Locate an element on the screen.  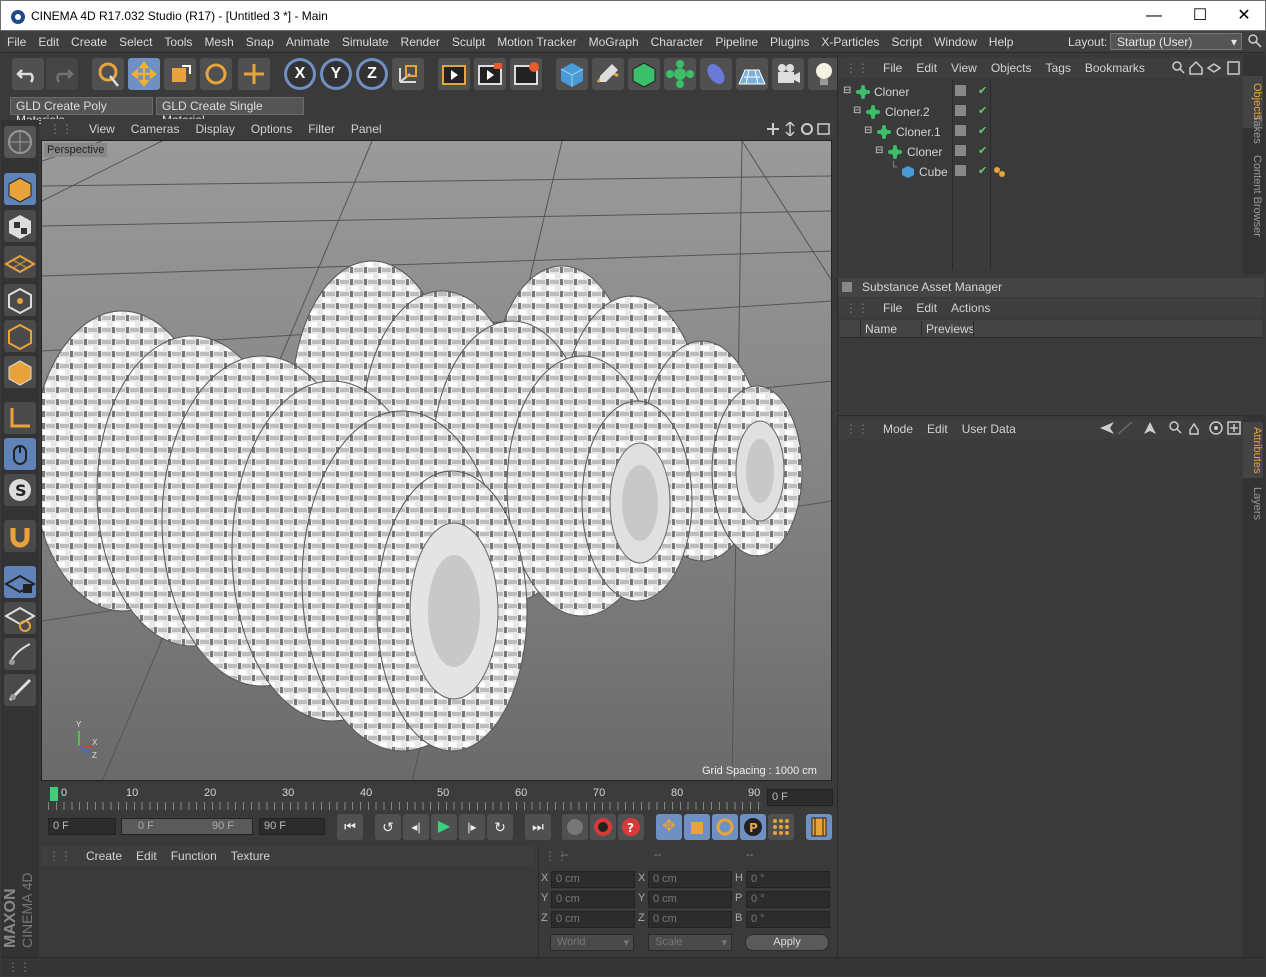
material-menu-edit: Edit is located at coordinates (146, 854).